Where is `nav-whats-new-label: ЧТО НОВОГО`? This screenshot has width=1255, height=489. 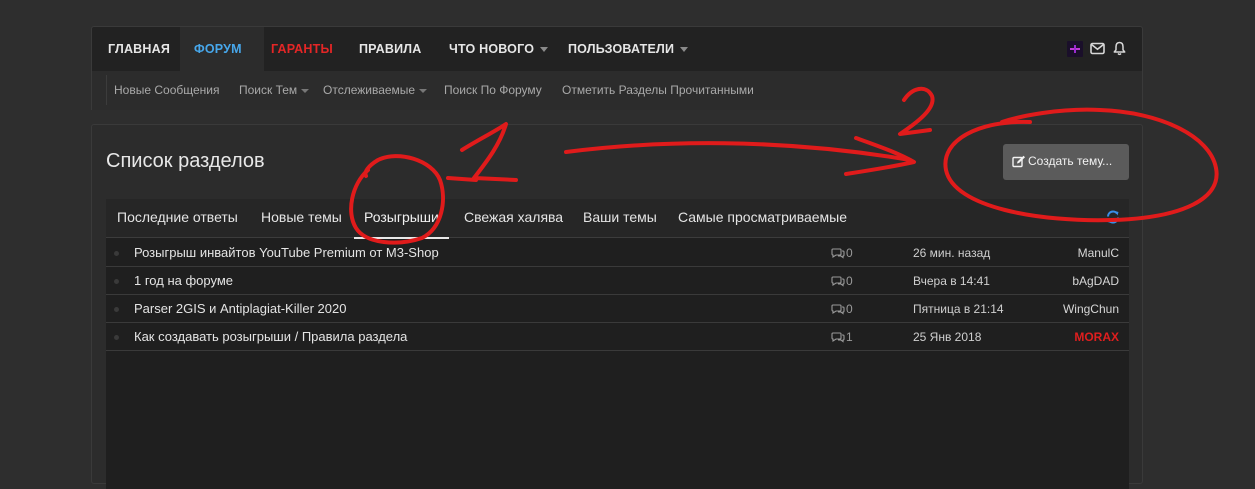 nav-whats-new-label: ЧТО НОВОГО is located at coordinates (492, 49).